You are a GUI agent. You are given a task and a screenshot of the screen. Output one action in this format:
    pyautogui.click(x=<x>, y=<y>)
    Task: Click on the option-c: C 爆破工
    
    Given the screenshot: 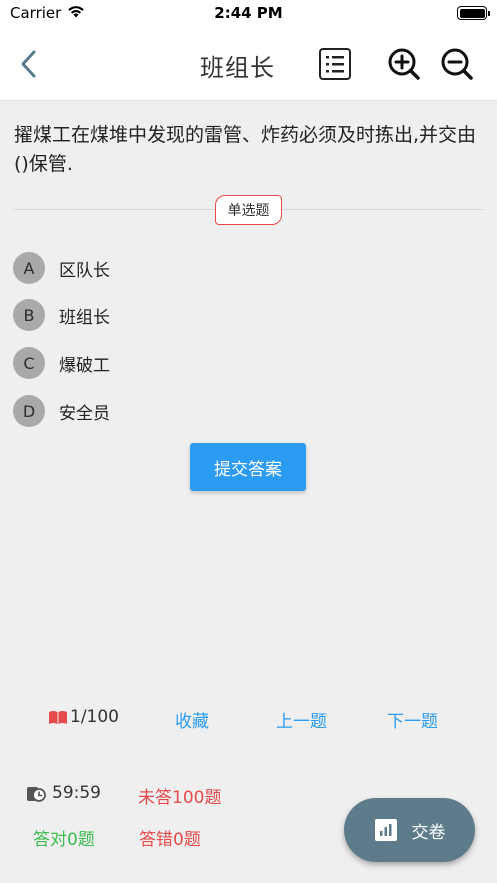 What is the action you would take?
    pyautogui.click(x=61, y=363)
    